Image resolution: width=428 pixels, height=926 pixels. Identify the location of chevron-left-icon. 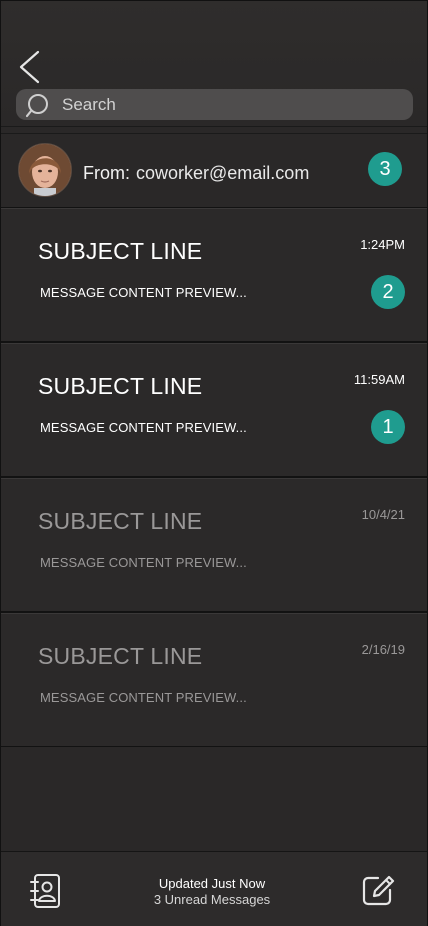
(29, 67).